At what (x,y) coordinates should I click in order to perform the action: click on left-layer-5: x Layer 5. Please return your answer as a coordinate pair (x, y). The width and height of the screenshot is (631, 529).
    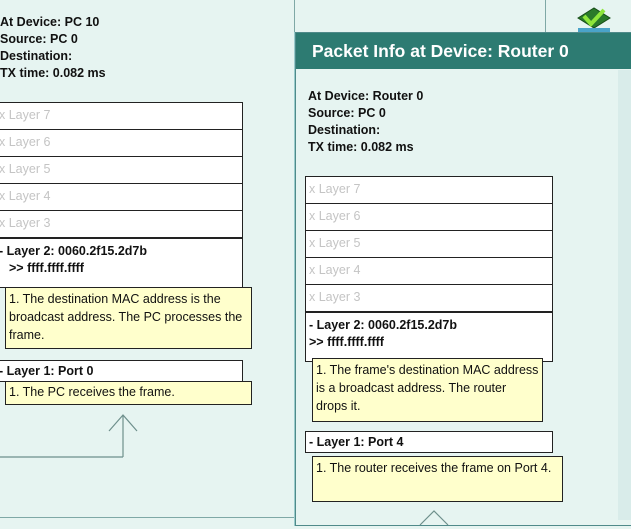
    Looking at the image, I should click on (121, 170).